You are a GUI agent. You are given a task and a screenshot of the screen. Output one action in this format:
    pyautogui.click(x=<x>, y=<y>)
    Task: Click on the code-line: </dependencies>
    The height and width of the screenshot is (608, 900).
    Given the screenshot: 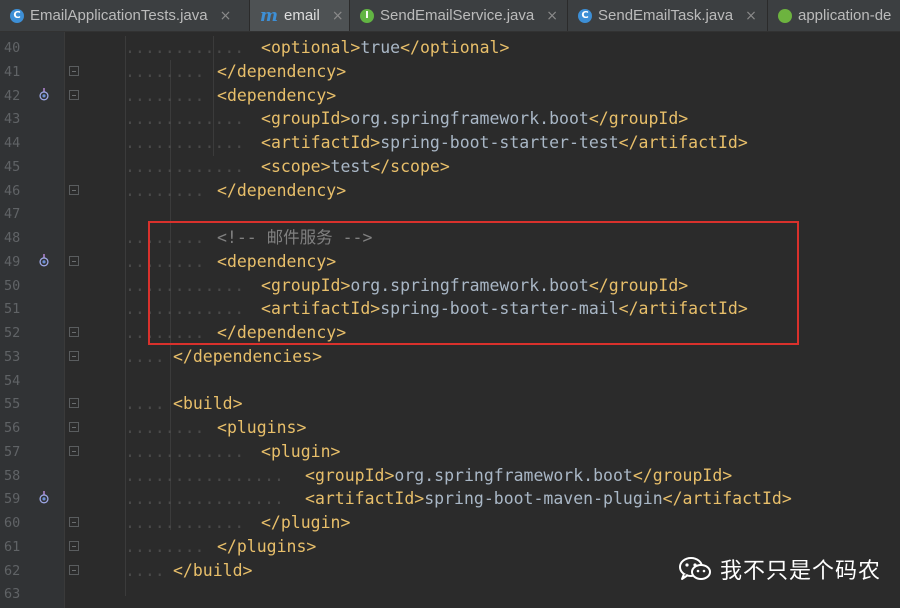 What is the action you would take?
    pyautogui.click(x=247, y=357)
    